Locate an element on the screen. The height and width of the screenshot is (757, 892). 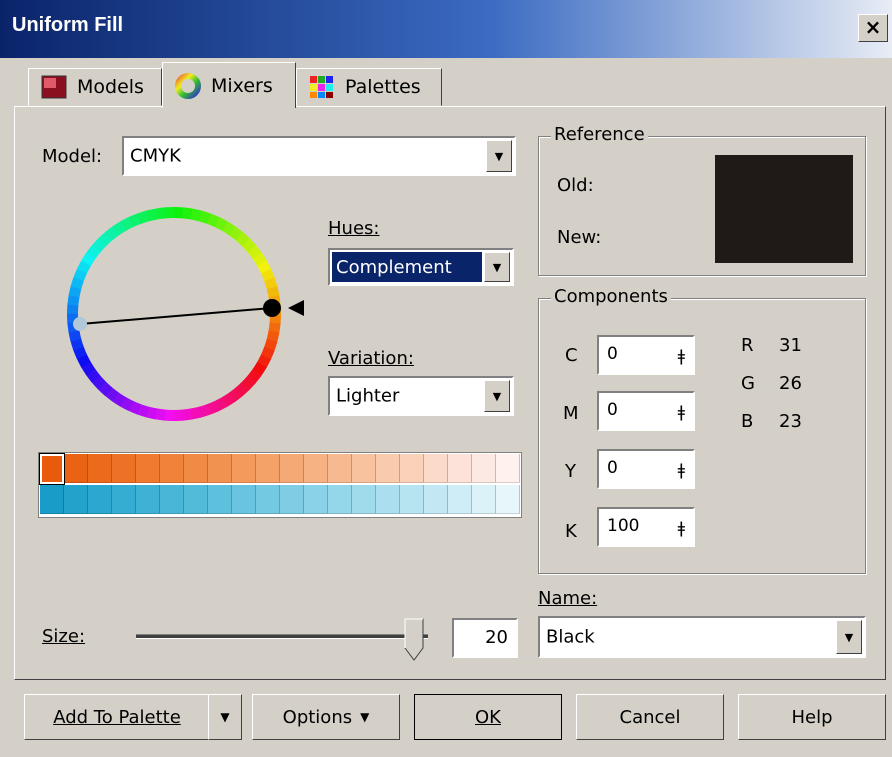
hues-dropdown: Complement ▼ is located at coordinates (421, 267).